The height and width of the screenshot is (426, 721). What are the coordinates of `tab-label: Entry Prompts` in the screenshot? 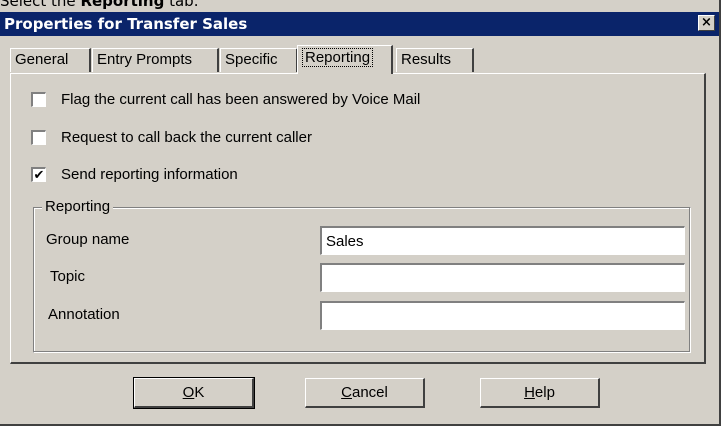 It's located at (145, 59).